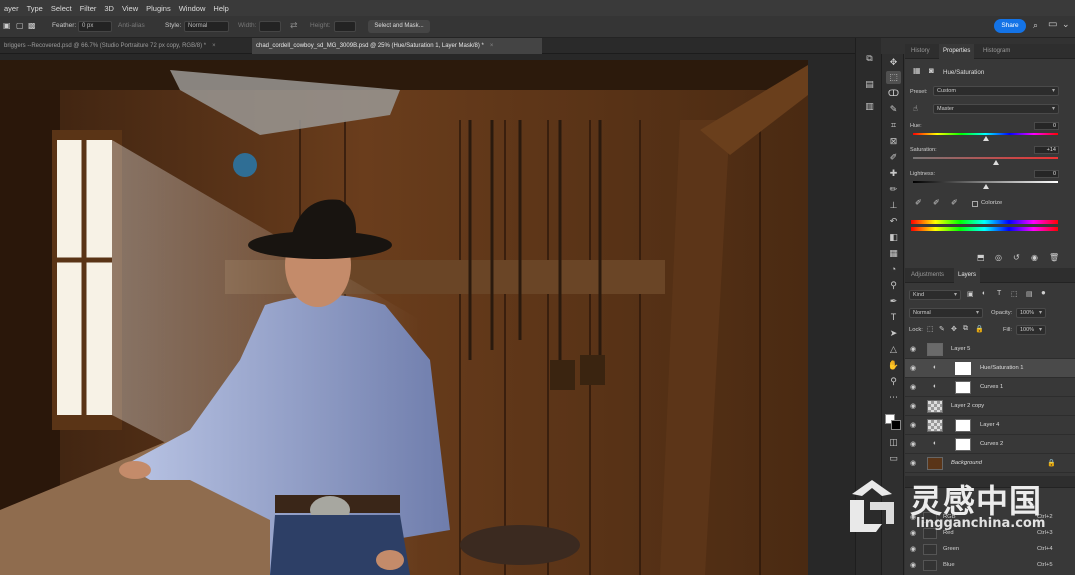  Describe the element at coordinates (1029, 294) in the screenshot. I see `filter-smart-icon: ▤` at that location.